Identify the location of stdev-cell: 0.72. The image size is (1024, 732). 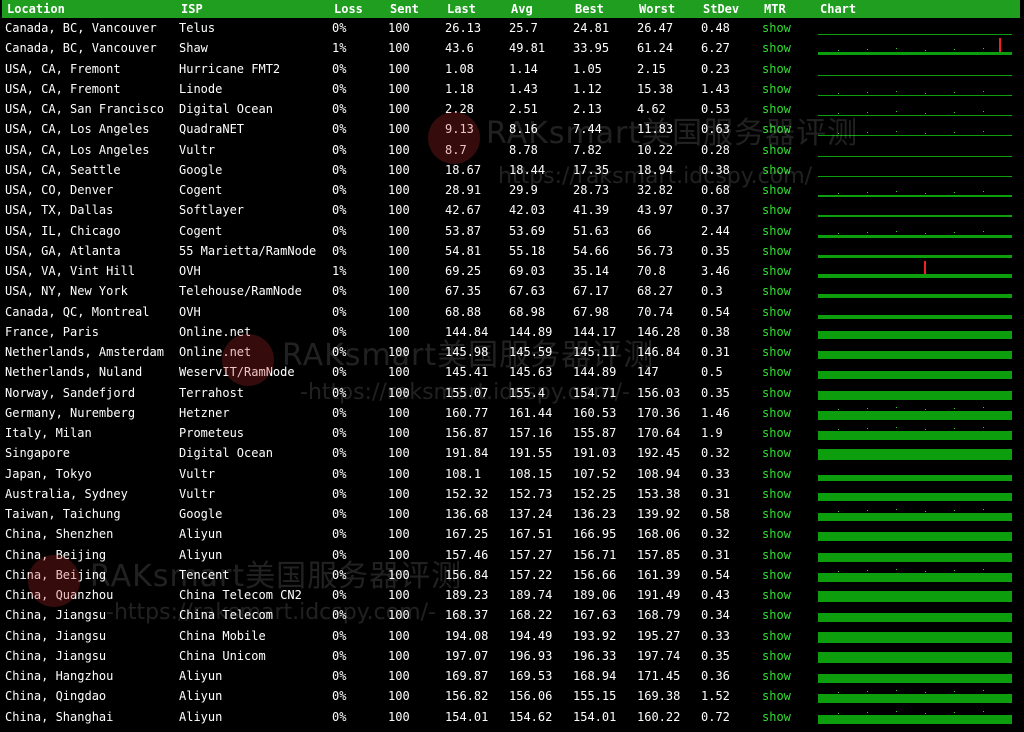
(715, 716).